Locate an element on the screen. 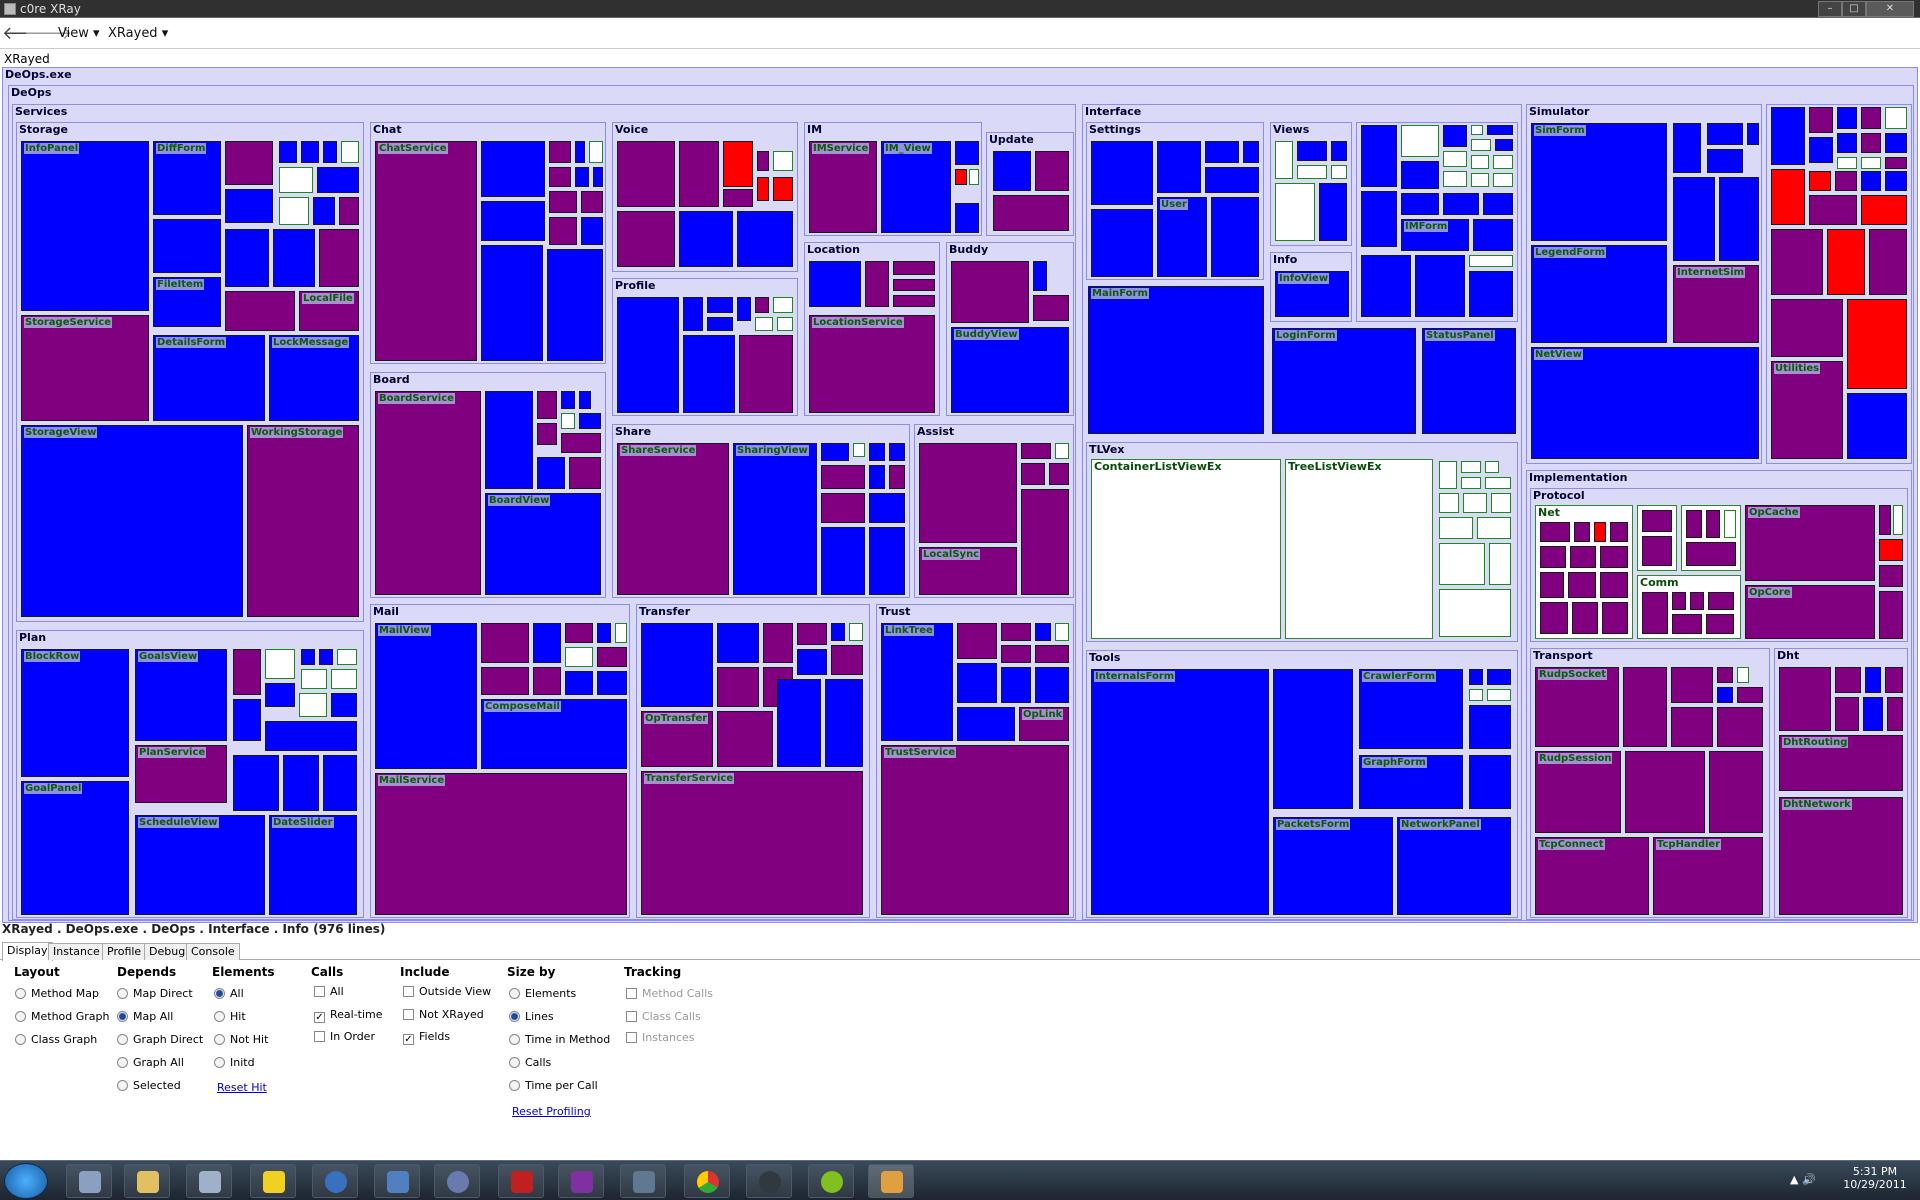 The width and height of the screenshot is (1920, 1200). layout-method-map-radio: Method Map is located at coordinates (57, 993).